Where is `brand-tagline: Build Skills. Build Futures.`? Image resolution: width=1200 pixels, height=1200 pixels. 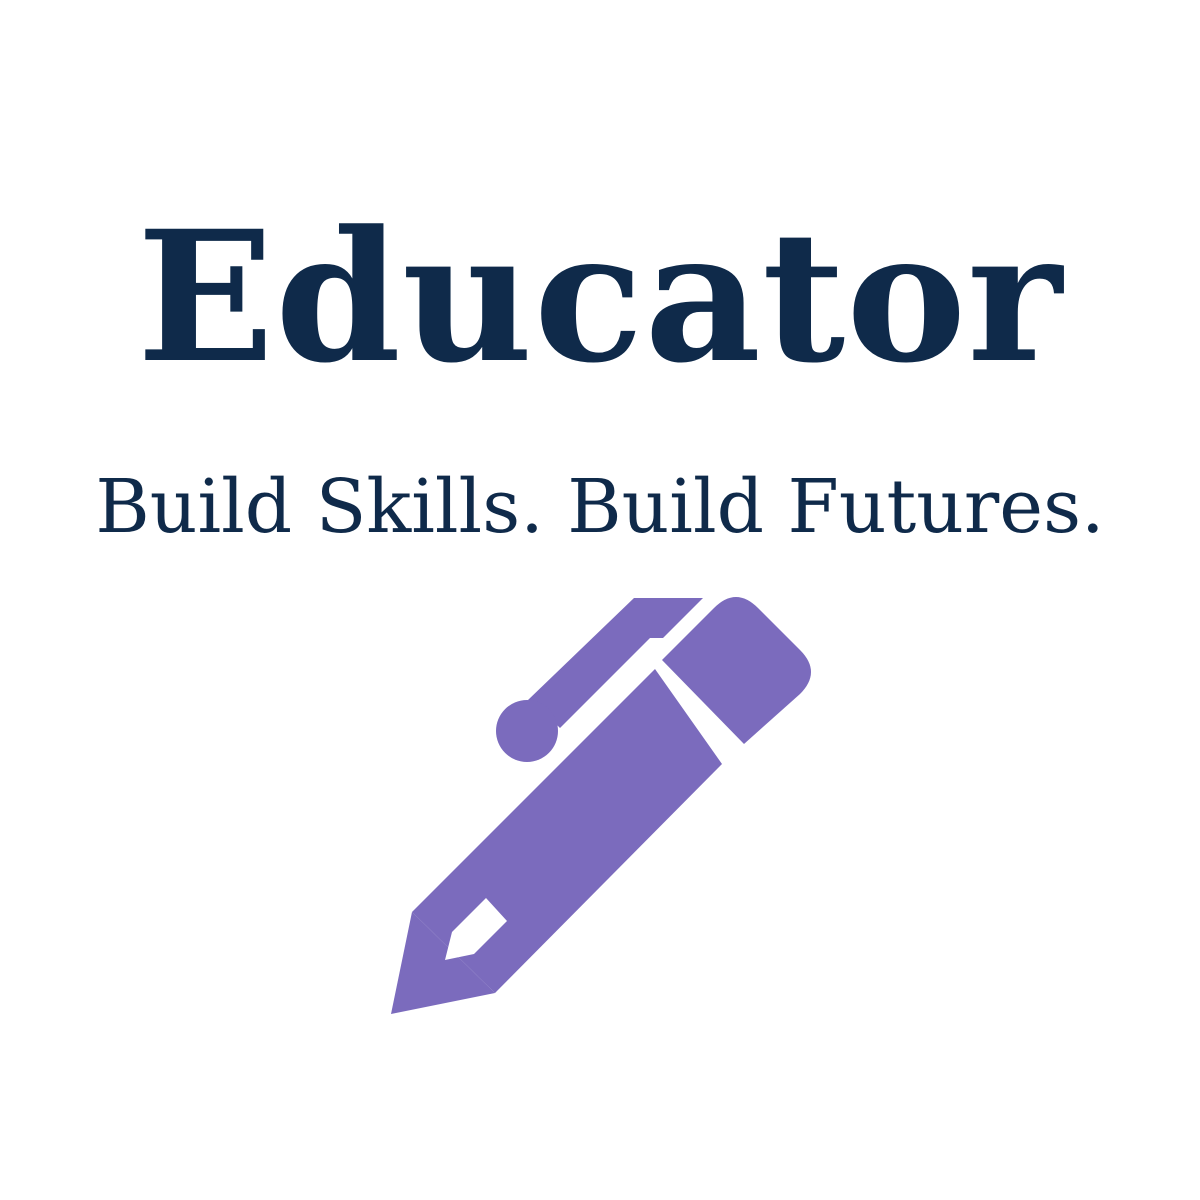
brand-tagline: Build Skills. Build Futures. is located at coordinates (600, 507).